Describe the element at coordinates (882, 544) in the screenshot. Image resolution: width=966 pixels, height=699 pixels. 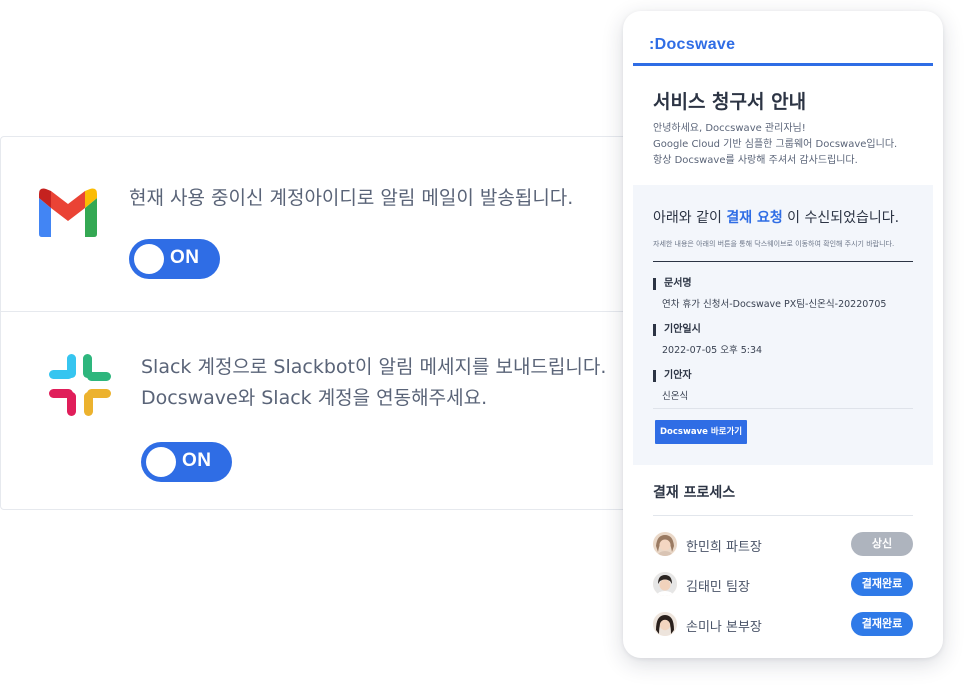
I see `status-badge: 상신` at that location.